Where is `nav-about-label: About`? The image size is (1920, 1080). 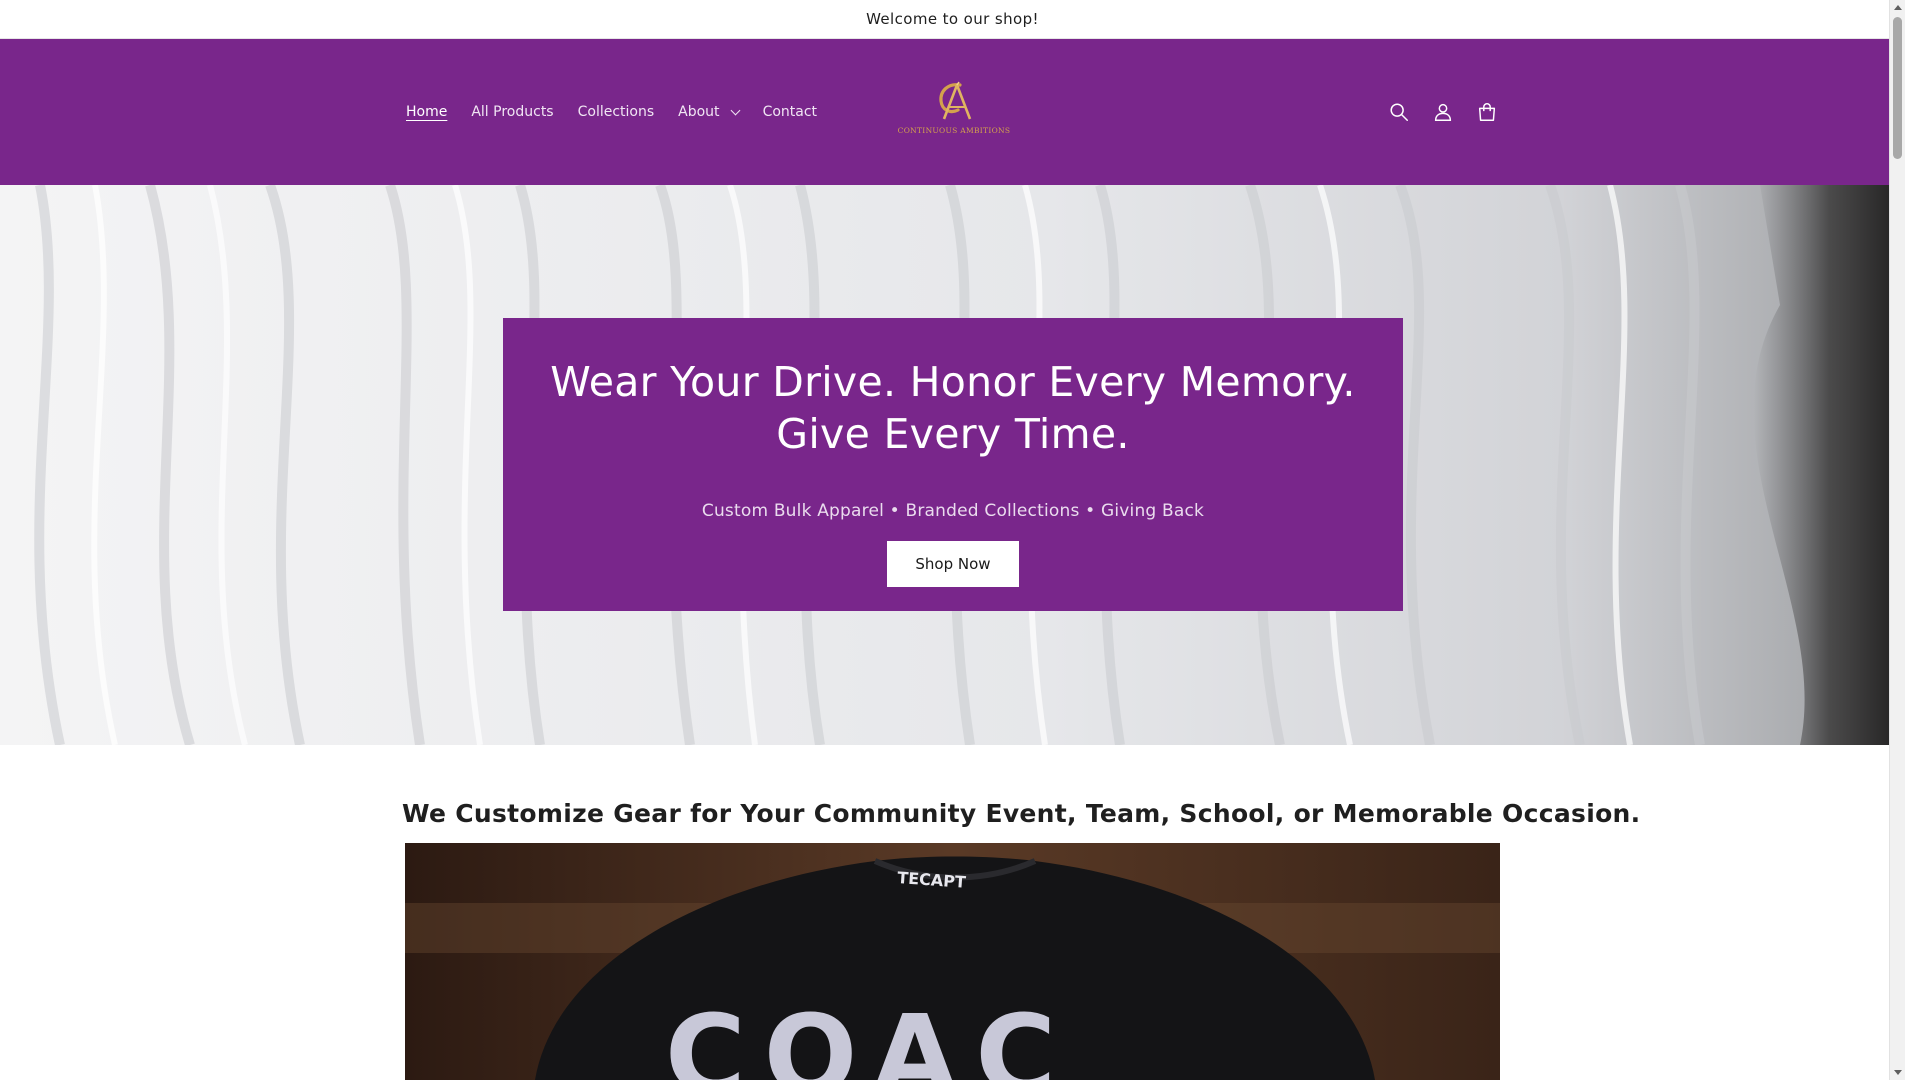
nav-about-label: About is located at coordinates (699, 112).